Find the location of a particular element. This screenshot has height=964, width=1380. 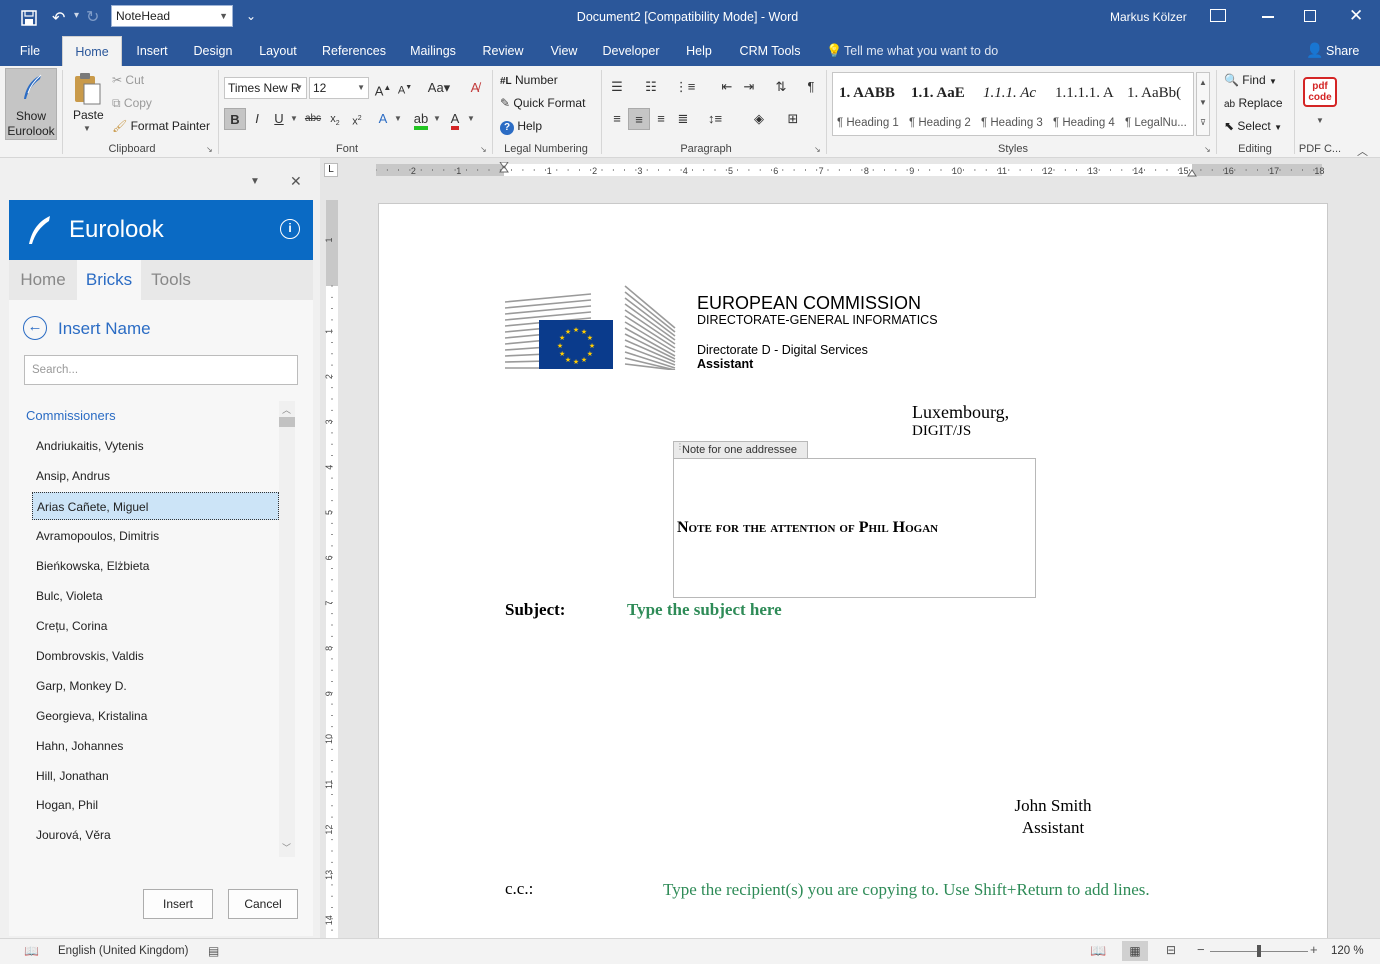

collapse-ribbon-icon: ︿ is located at coordinates (1362, 151).